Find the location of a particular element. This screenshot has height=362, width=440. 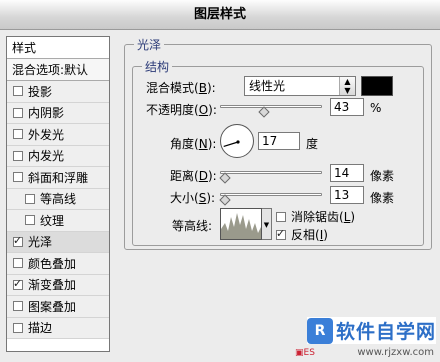

style-item-label: 外发光 is located at coordinates (46, 134).